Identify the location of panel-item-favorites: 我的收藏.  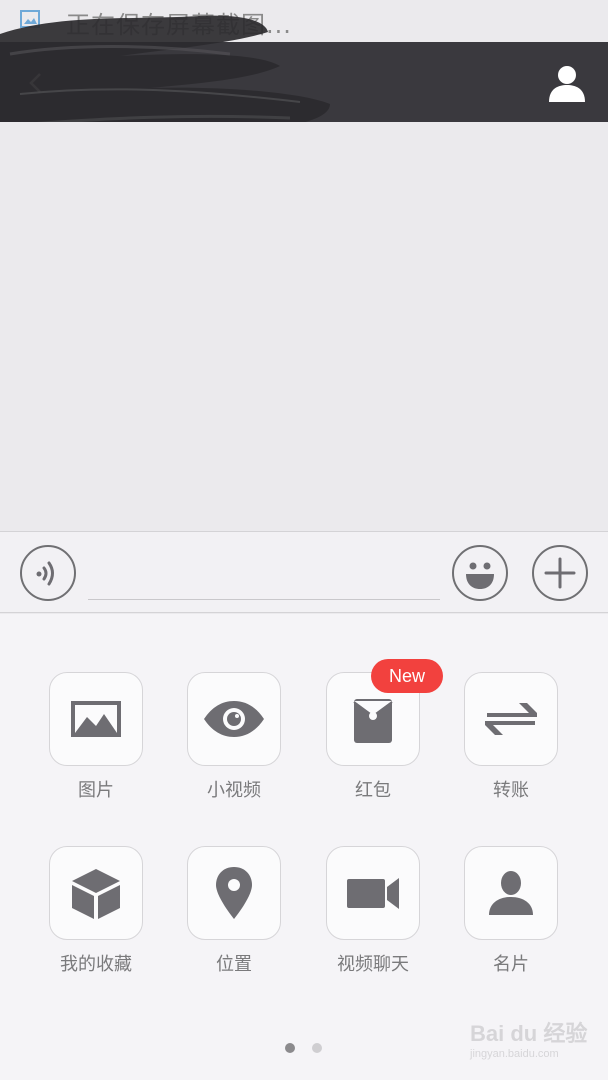
(96, 921).